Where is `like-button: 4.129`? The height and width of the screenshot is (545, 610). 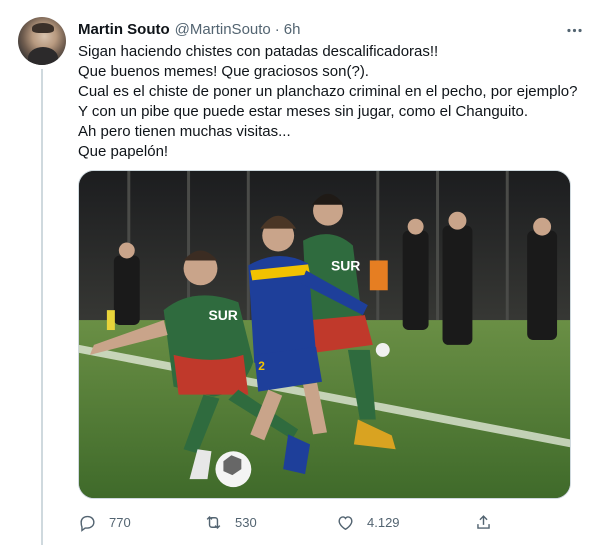 like-button: 4.129 is located at coordinates (368, 522).